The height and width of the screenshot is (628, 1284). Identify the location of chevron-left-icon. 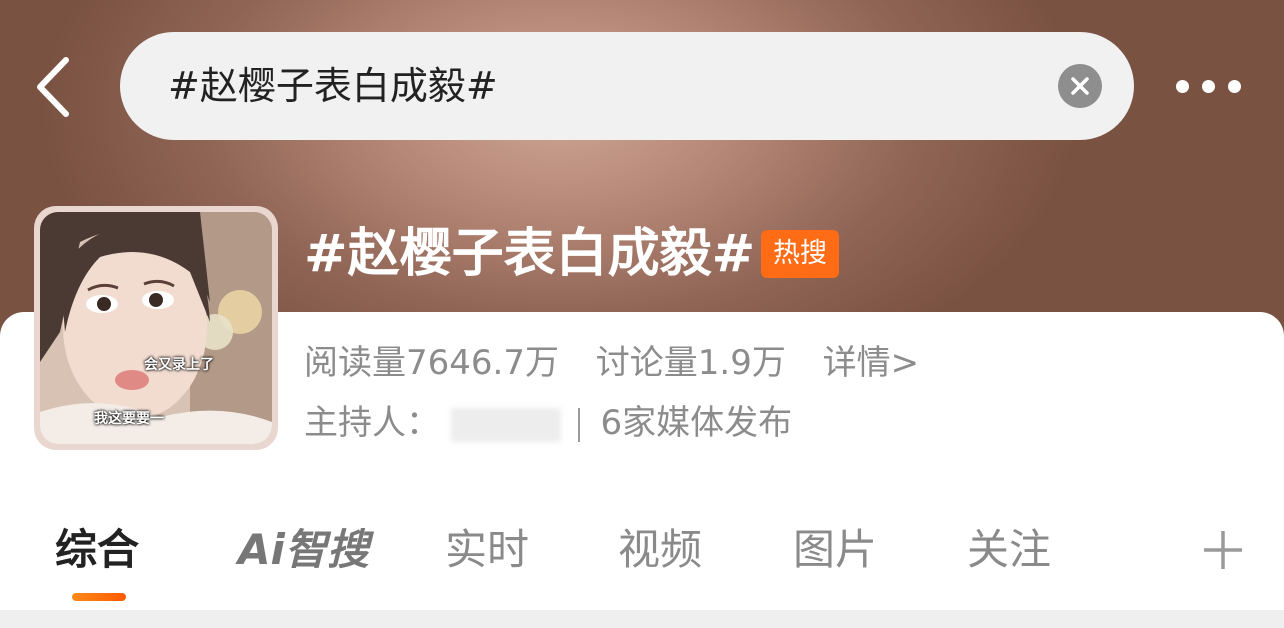
(53, 87).